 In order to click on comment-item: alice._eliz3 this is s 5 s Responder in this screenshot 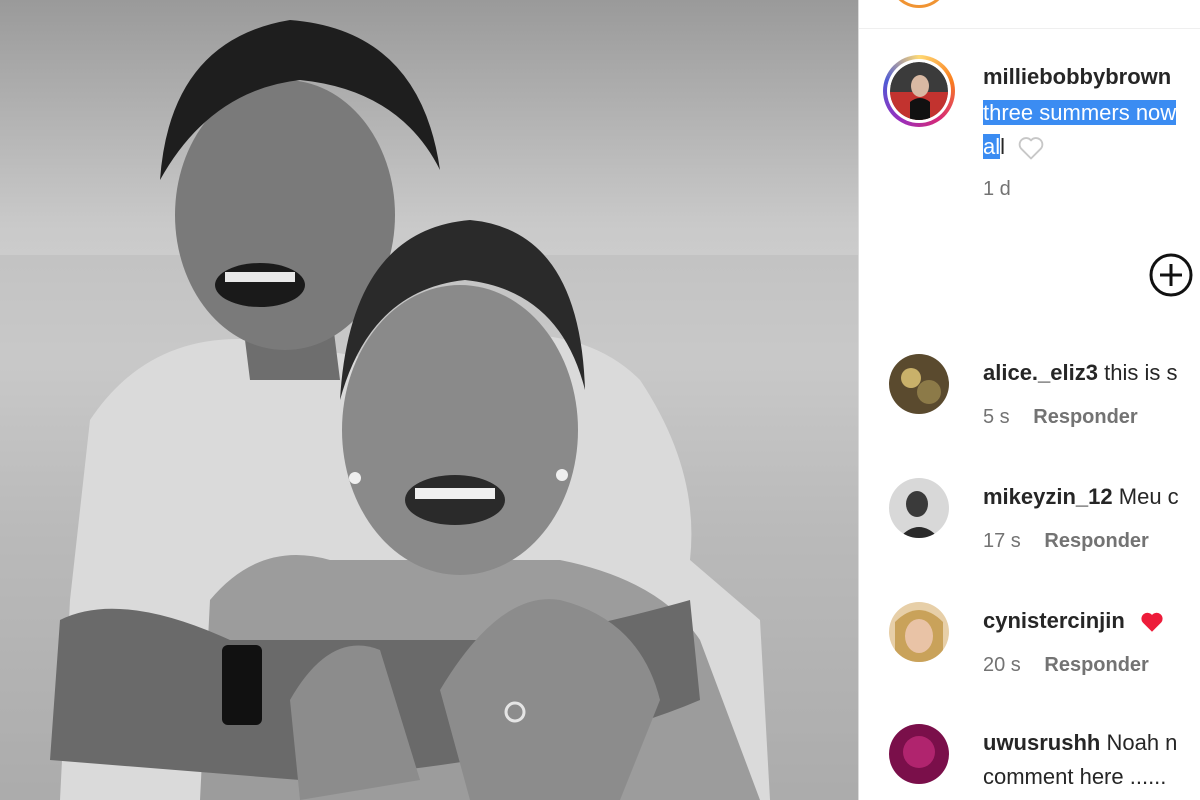, I will do `click(1029, 402)`.